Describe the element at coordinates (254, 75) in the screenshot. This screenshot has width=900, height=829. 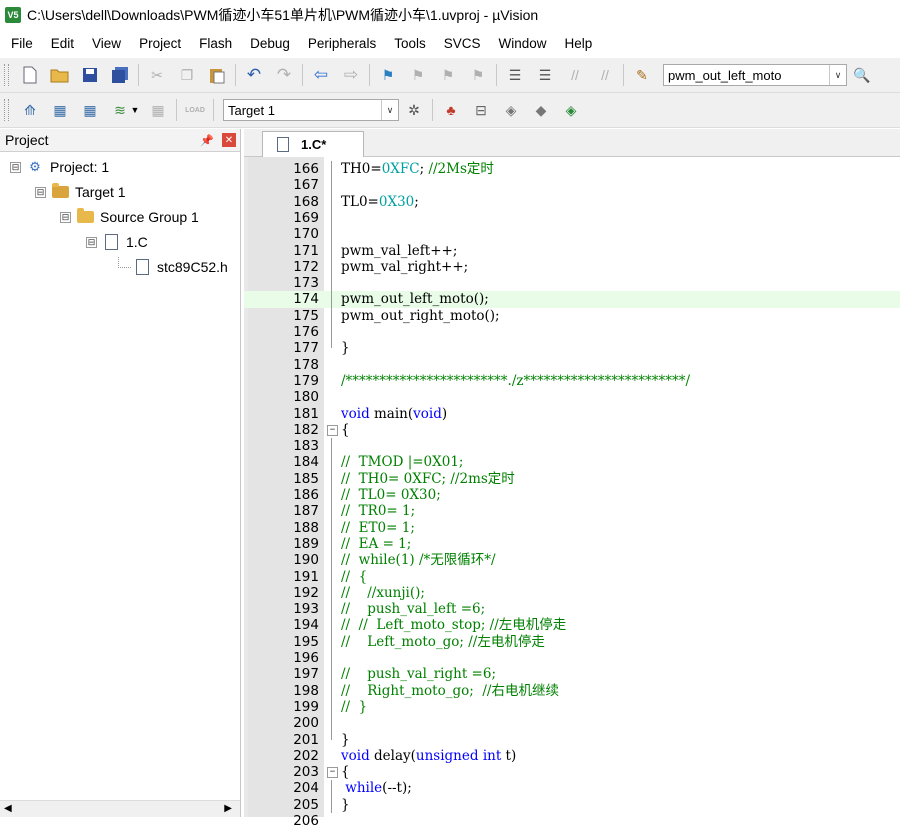
I see `undo-icon: ↶` at that location.